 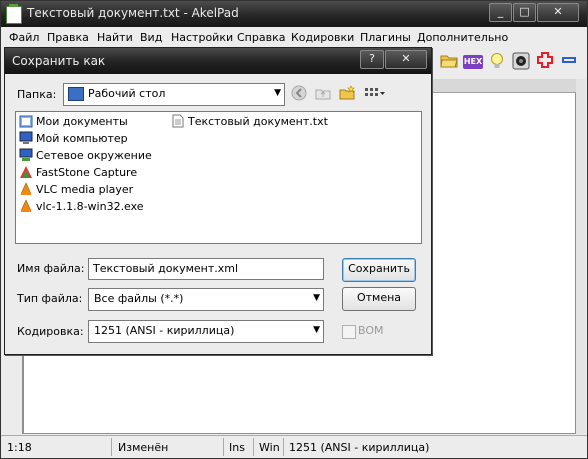 What do you see at coordinates (82, 138) in the screenshot?
I see `file-name: Мой компьютер` at bounding box center [82, 138].